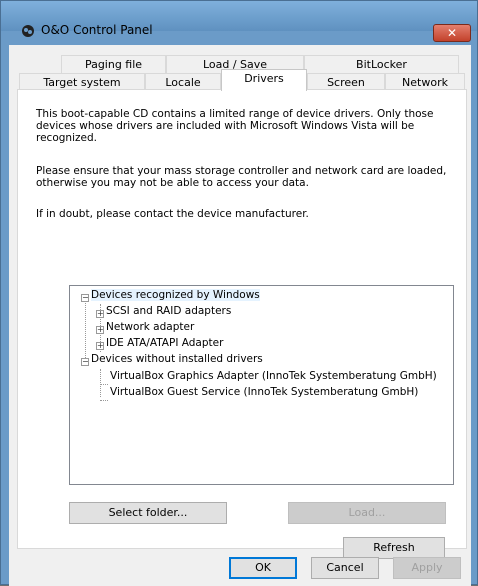 This screenshot has width=478, height=586. Describe the element at coordinates (164, 343) in the screenshot. I see `tree-node-ide-ata: IDE ATA/ATAPI Adapter` at that location.